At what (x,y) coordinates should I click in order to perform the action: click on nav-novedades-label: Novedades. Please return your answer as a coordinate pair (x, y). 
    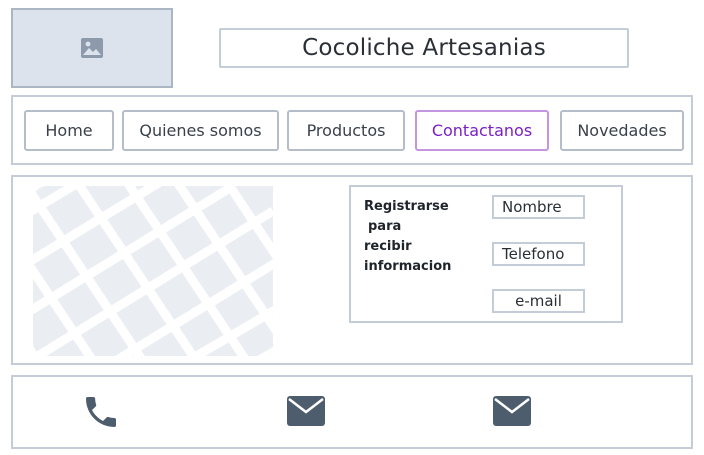
    Looking at the image, I should click on (622, 130).